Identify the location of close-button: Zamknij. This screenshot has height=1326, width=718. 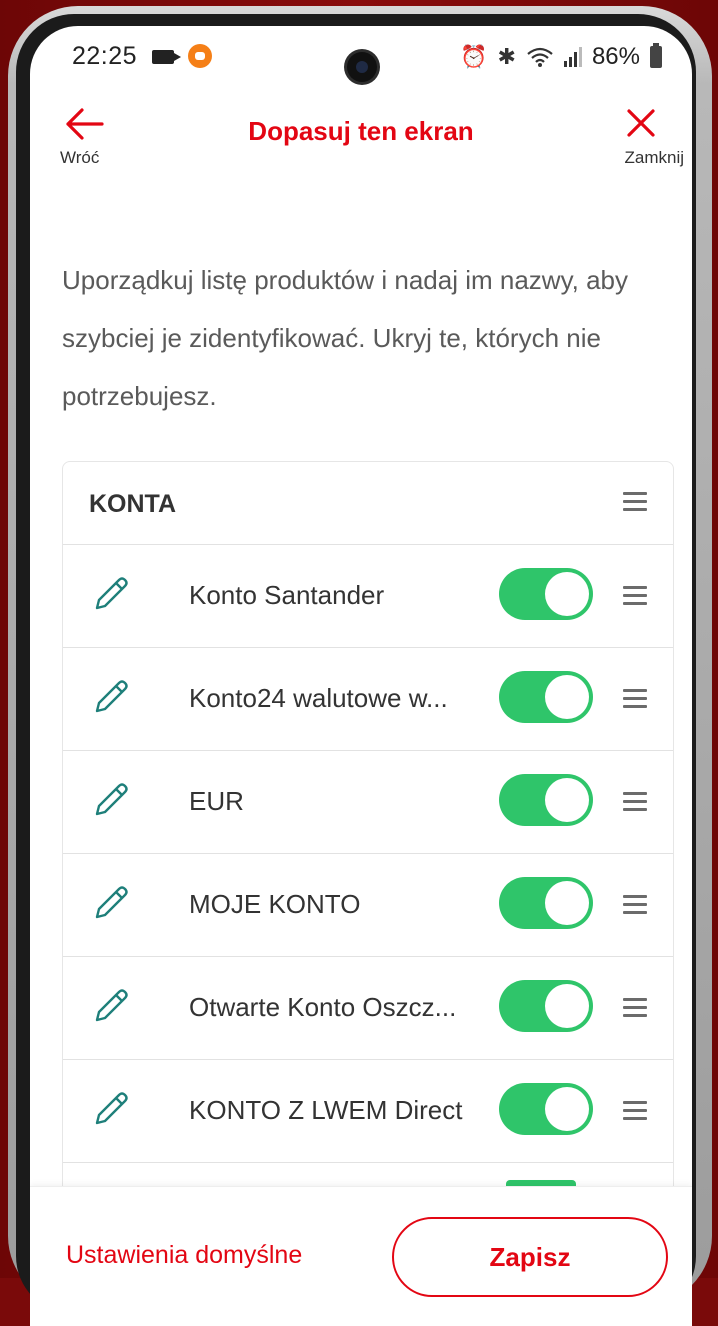
(637, 141).